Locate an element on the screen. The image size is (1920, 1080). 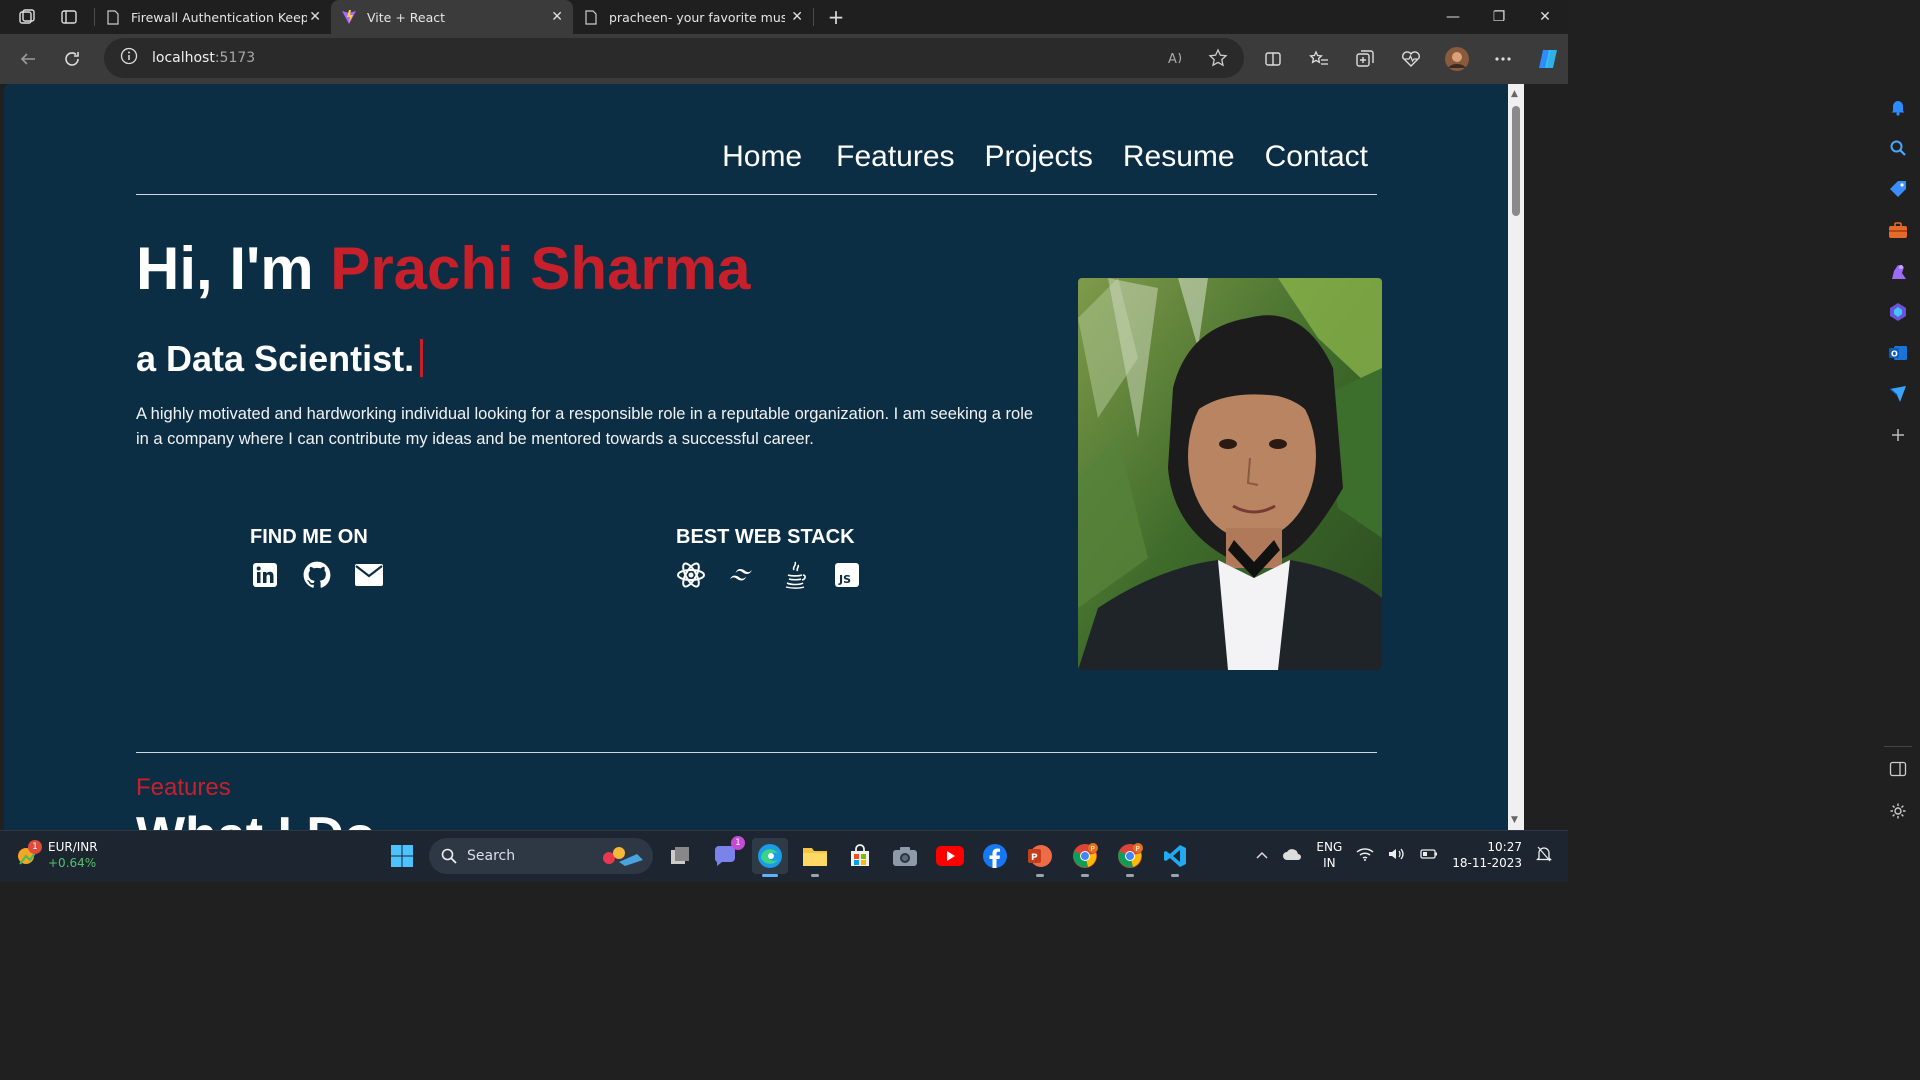
restore-icon: ❐ is located at coordinates (1499, 17).